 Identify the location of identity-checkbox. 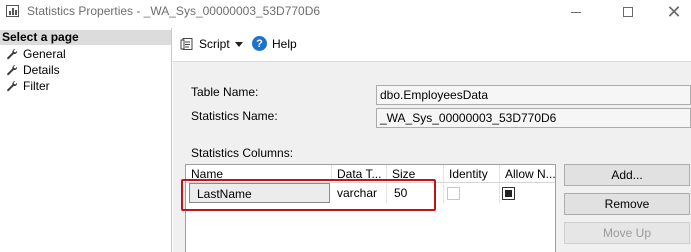
(453, 193).